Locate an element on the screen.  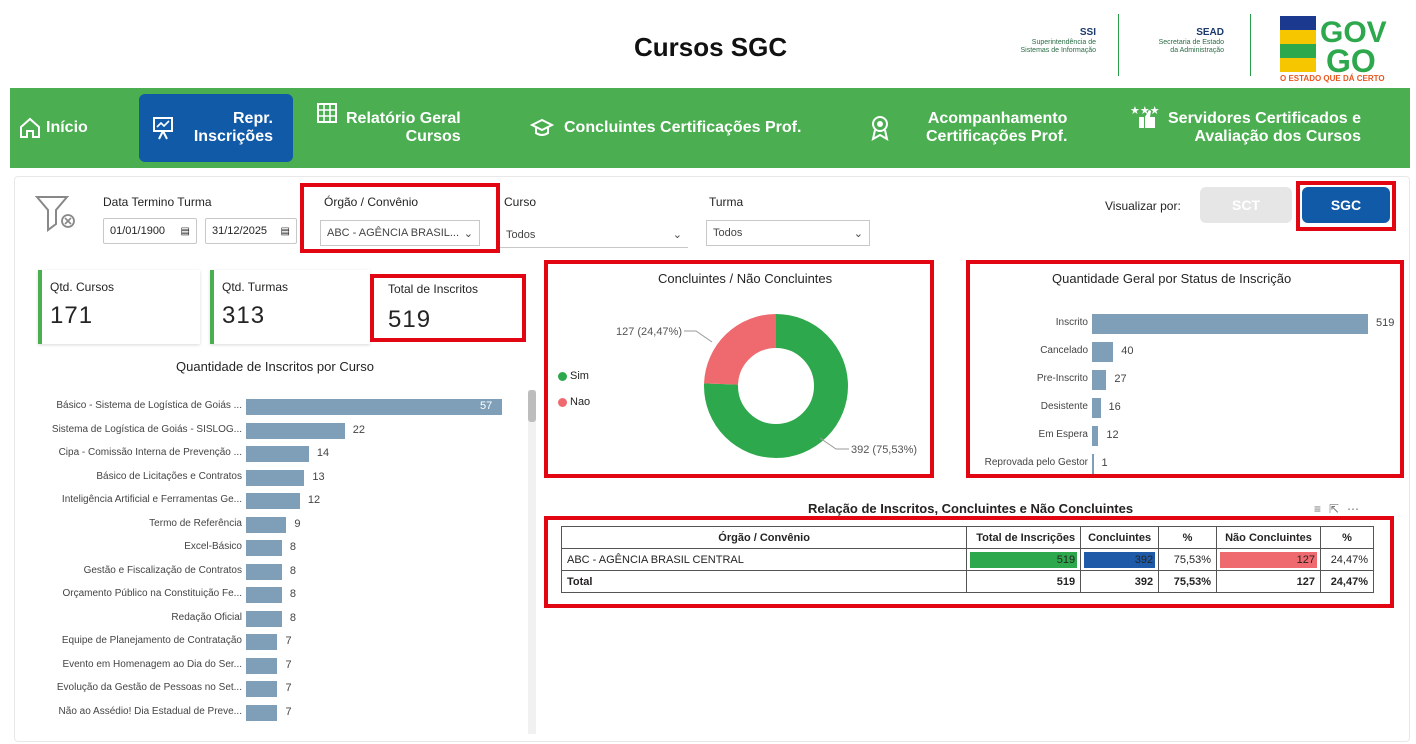
chevron-down-icon: ⌄ is located at coordinates (858, 233).